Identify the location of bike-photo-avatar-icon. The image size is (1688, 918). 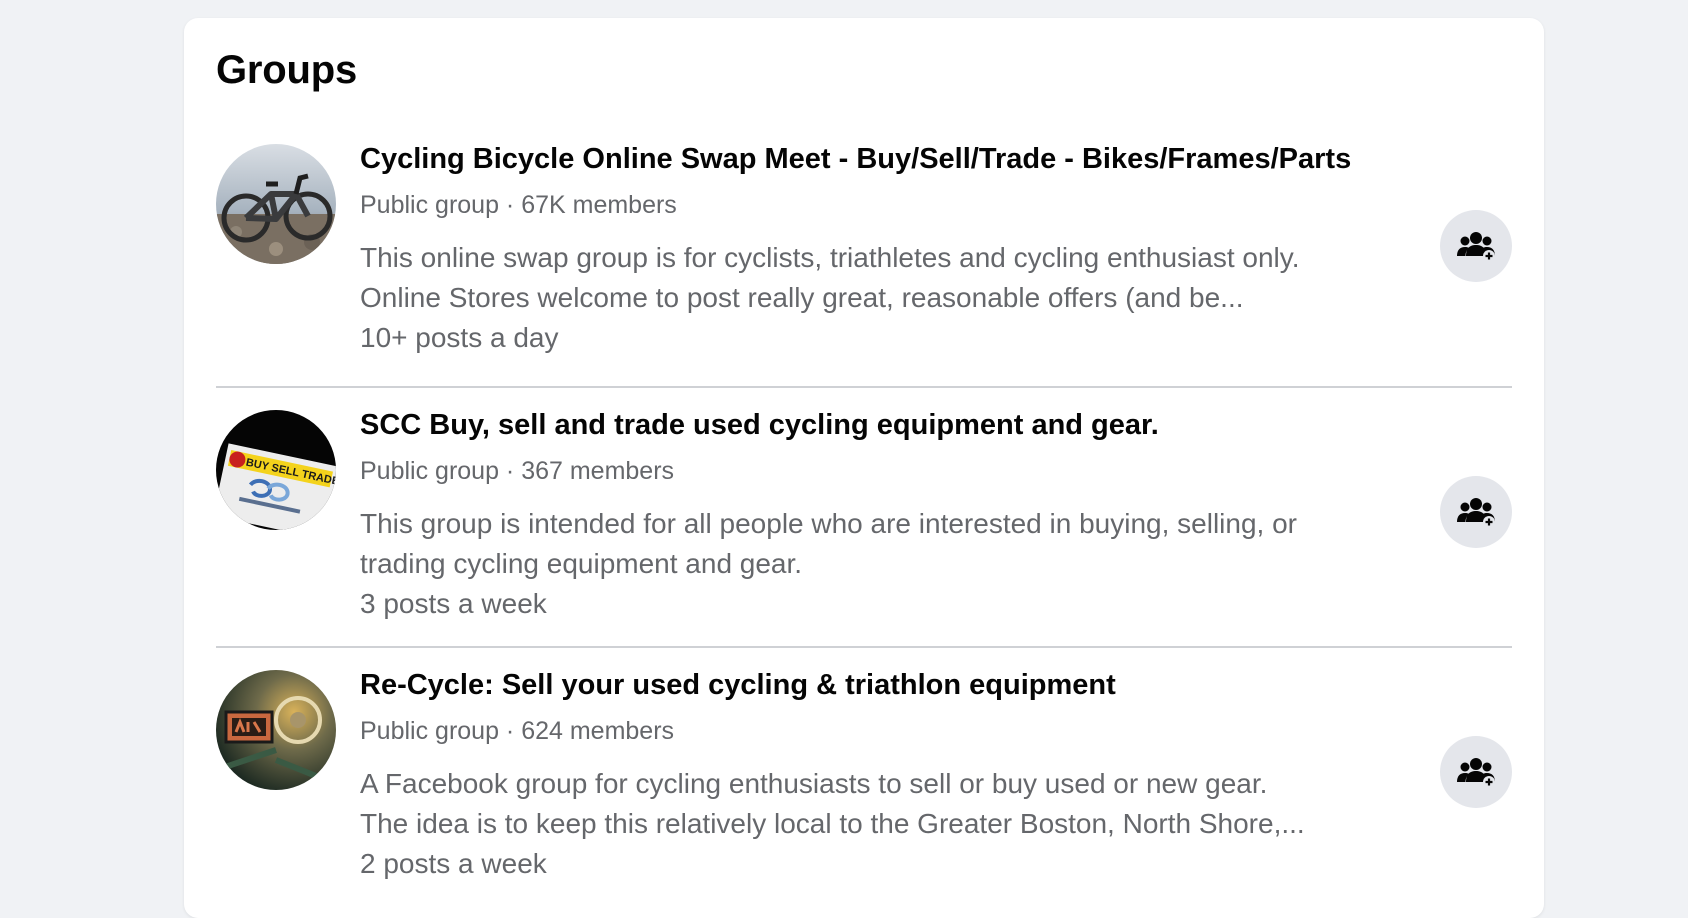
(276, 204).